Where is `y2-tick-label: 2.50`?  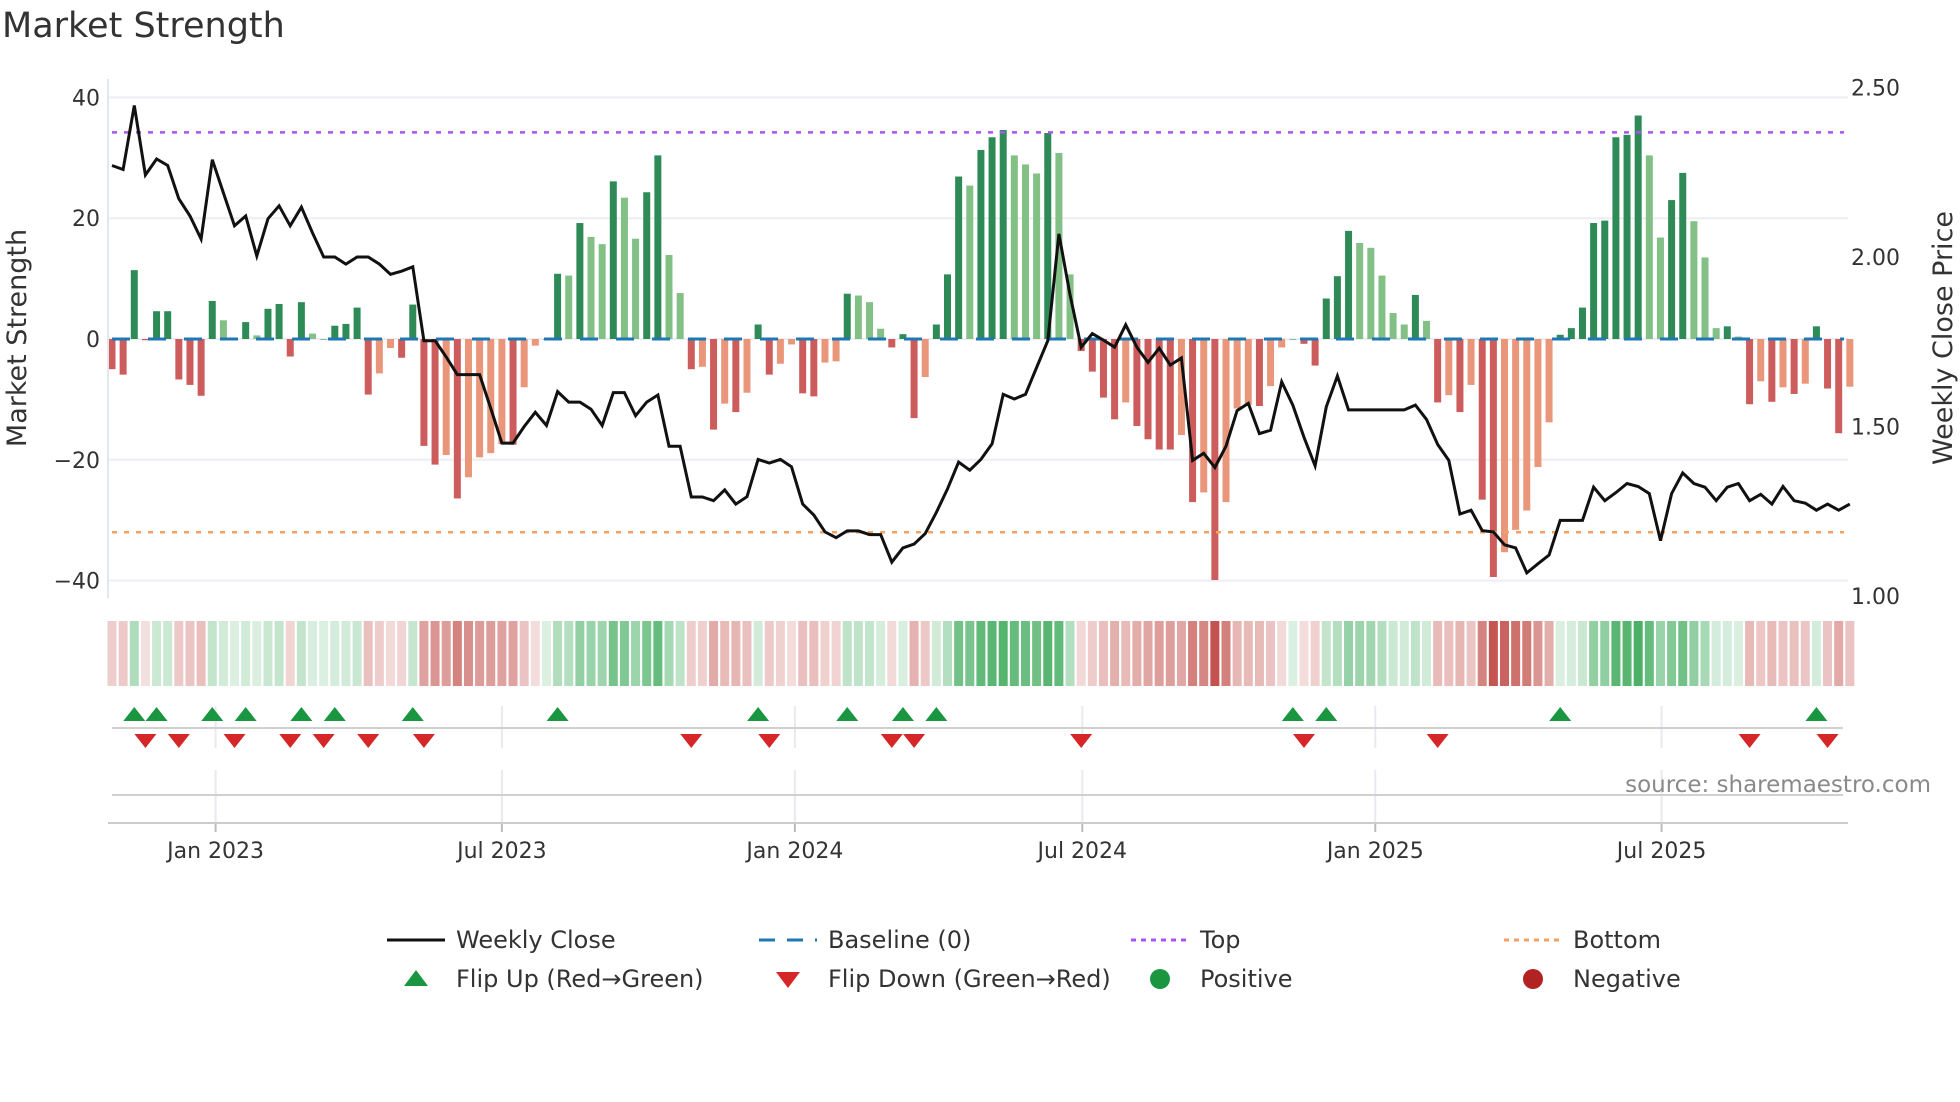 y2-tick-label: 2.50 is located at coordinates (1875, 89).